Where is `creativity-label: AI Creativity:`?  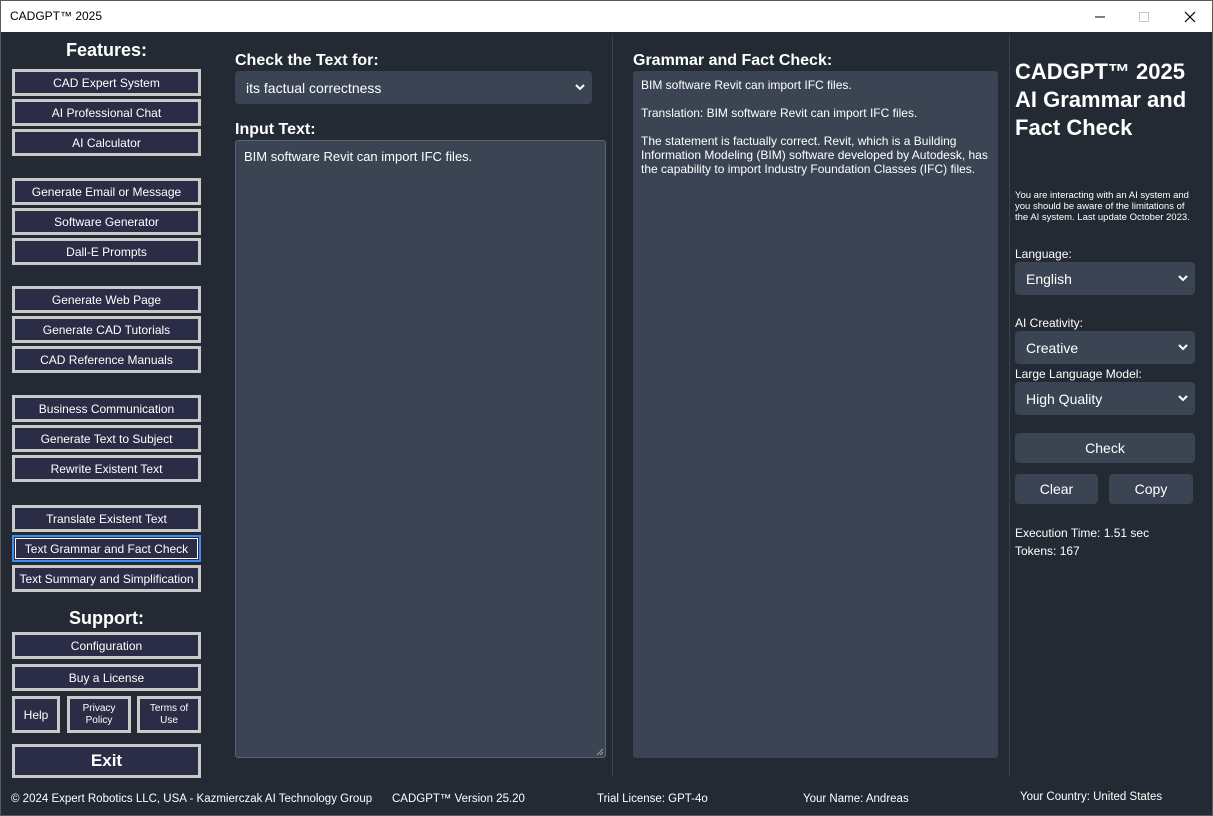 creativity-label: AI Creativity: is located at coordinates (1049, 323).